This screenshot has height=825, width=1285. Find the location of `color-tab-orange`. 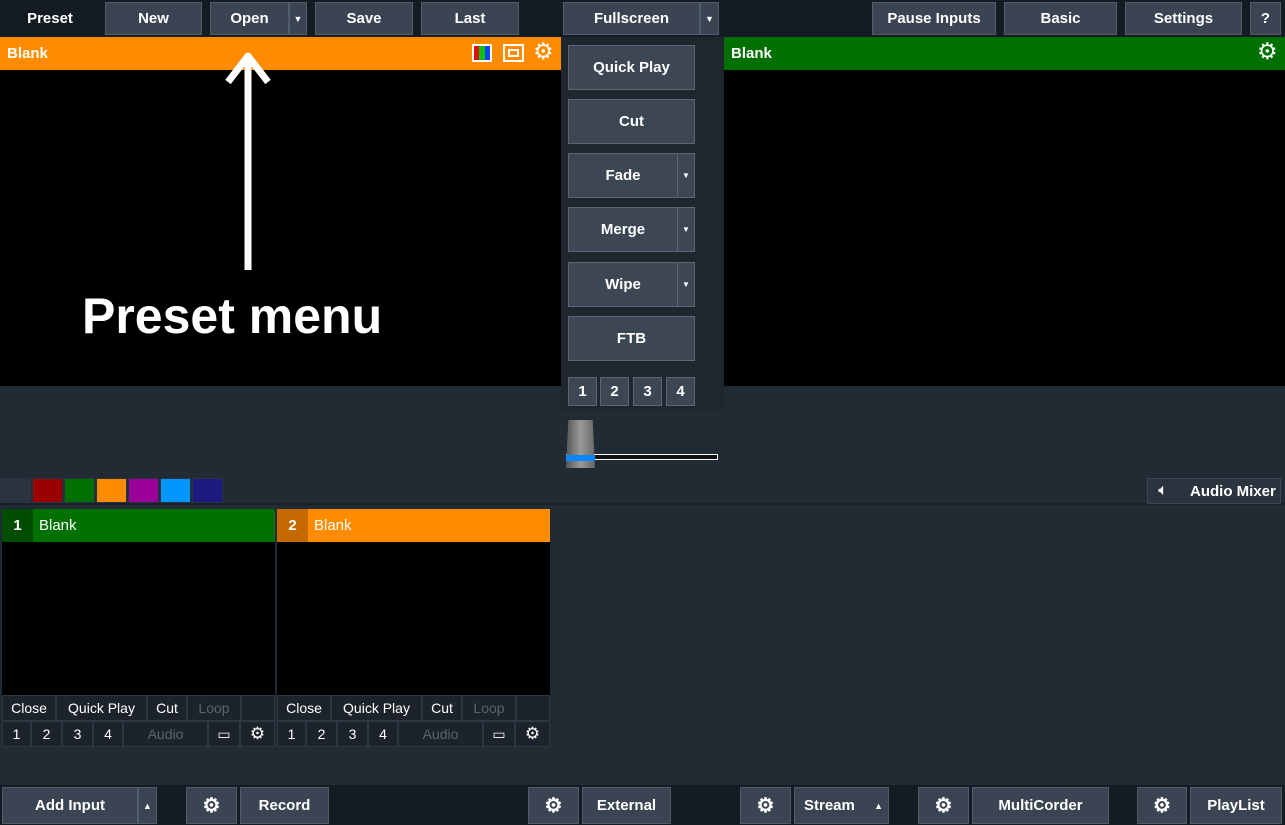

color-tab-orange is located at coordinates (111, 490).